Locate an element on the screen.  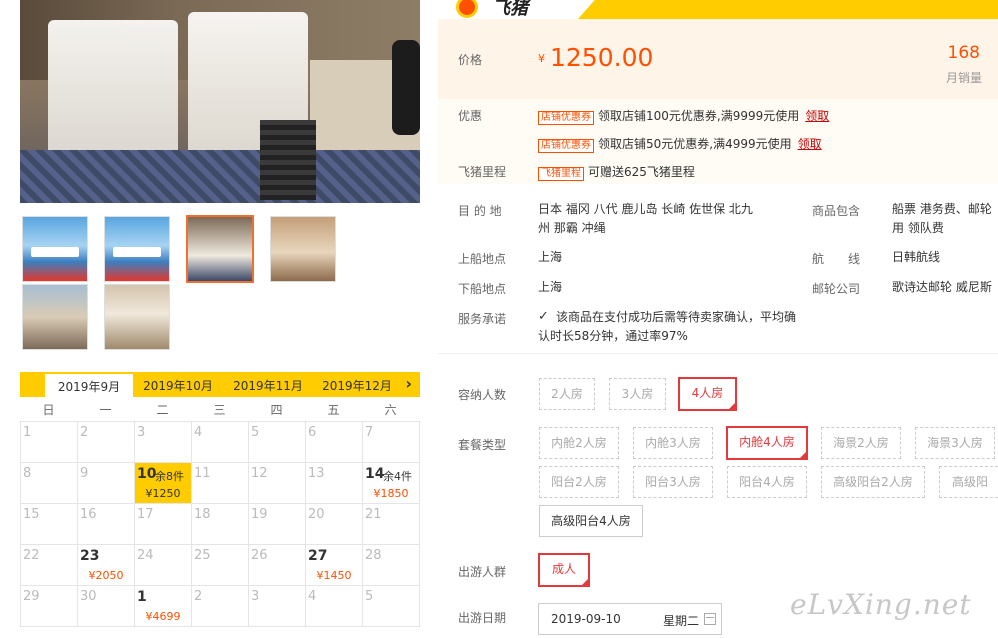
day-number: 13 is located at coordinates (316, 473).